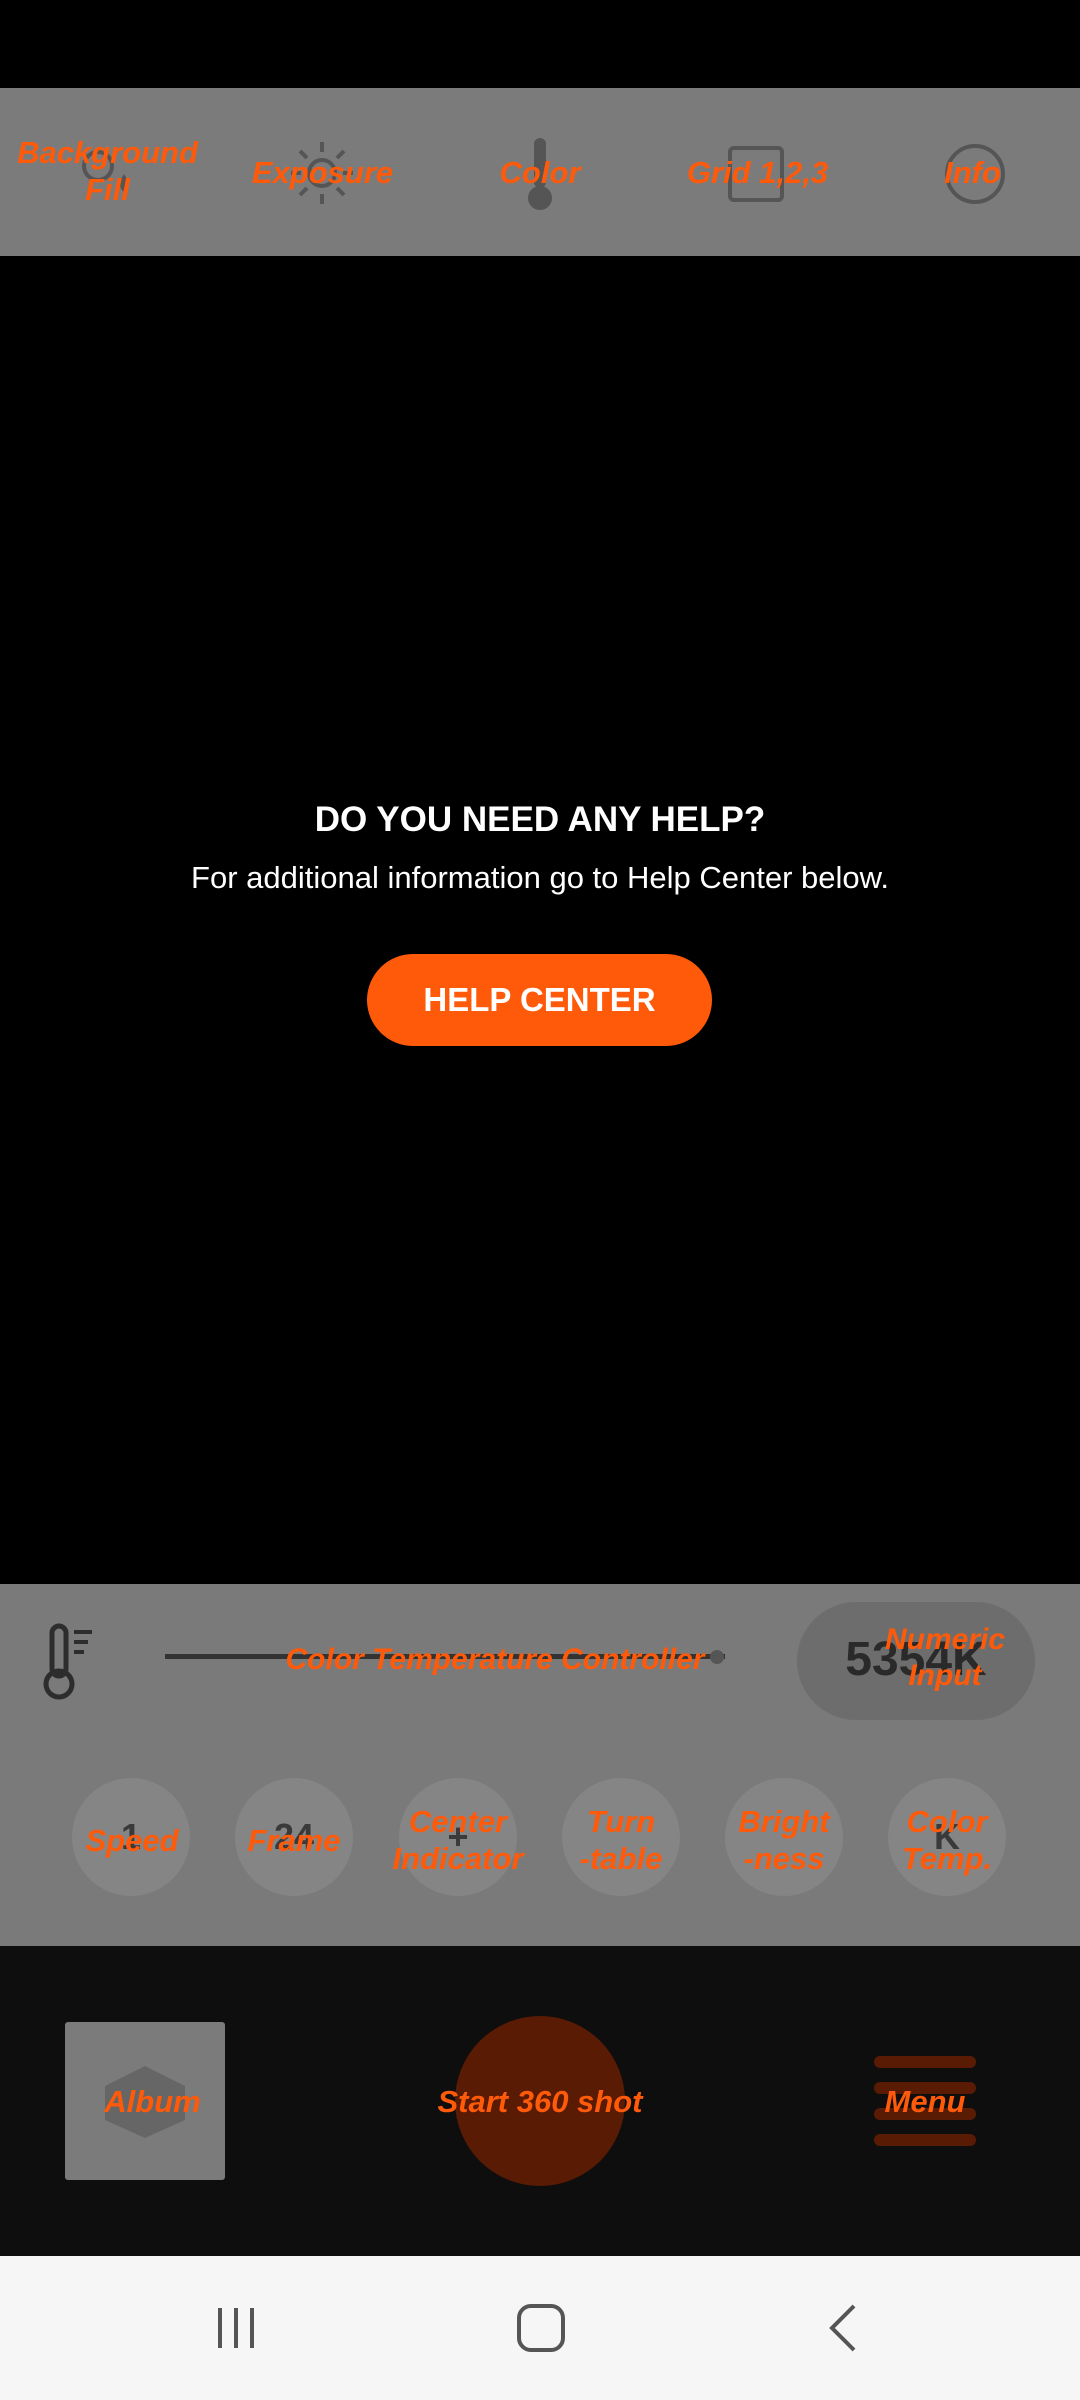 This screenshot has height=2400, width=1080. I want to click on color-temperature-controller-label: Color Temperature Controller, so click(495, 1659).